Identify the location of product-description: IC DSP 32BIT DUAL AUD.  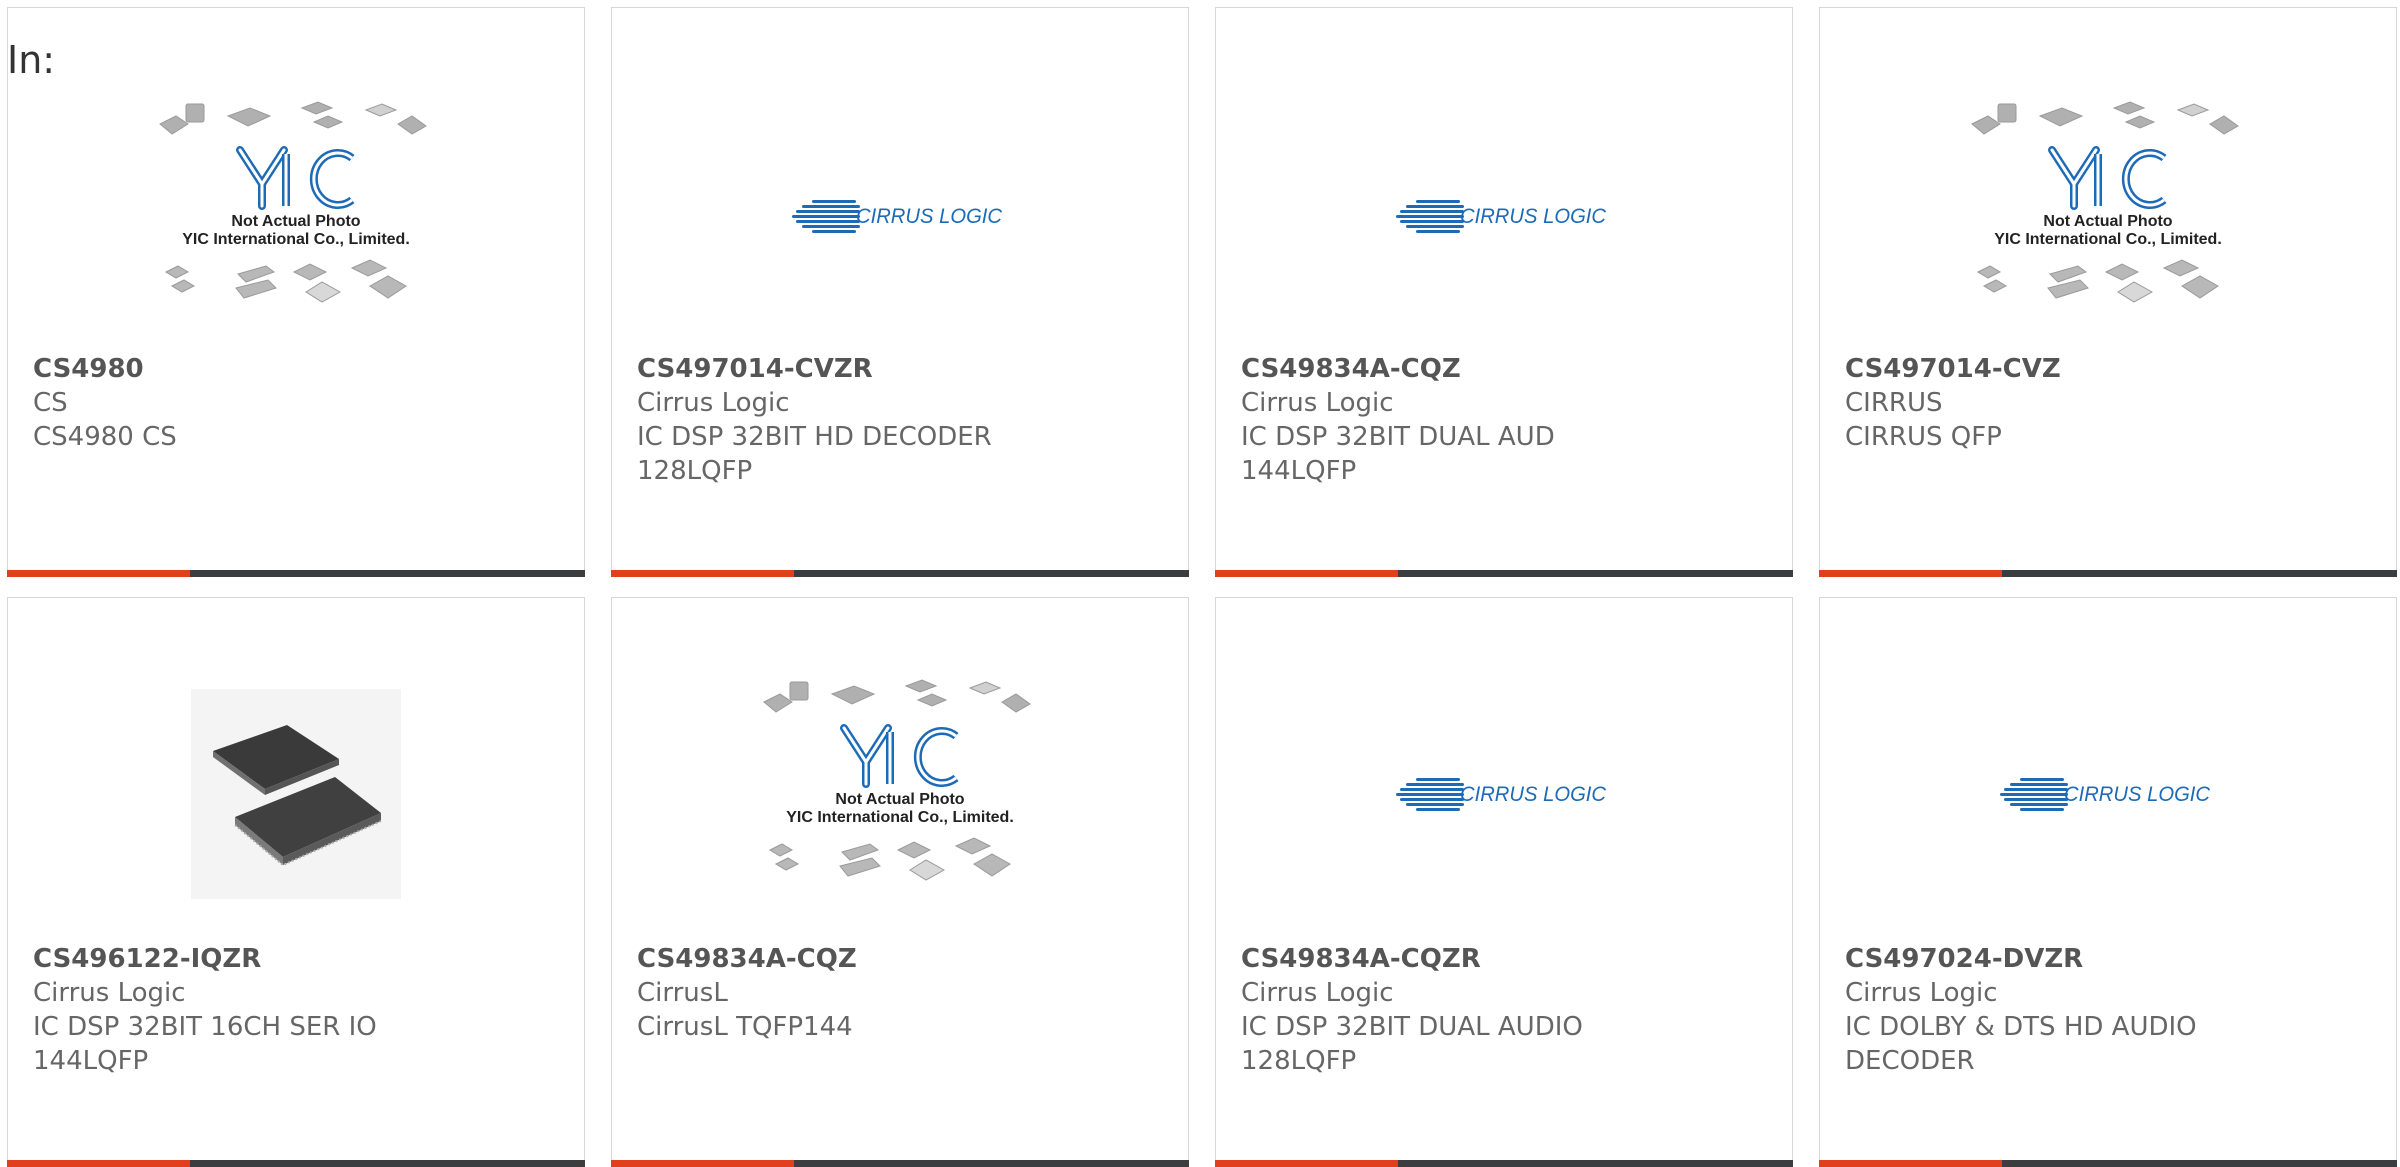
(1398, 437).